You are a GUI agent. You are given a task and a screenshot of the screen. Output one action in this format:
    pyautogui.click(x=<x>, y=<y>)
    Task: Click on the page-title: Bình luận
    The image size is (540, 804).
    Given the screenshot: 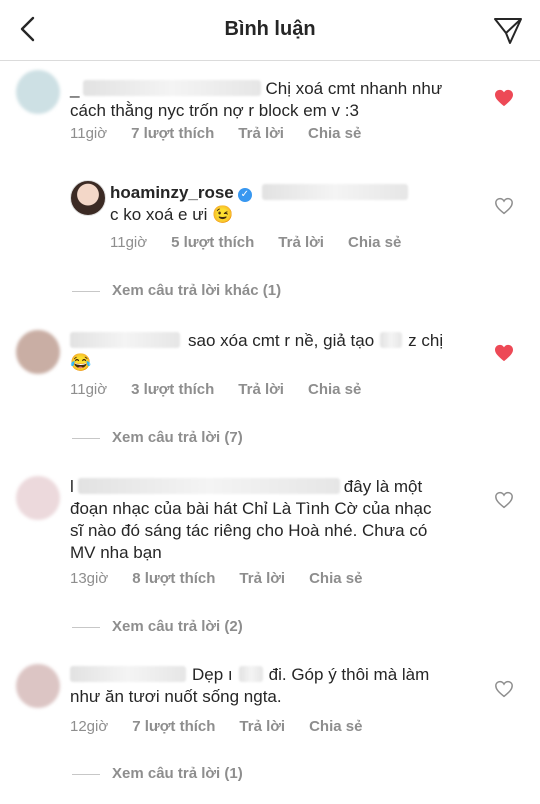 What is the action you would take?
    pyautogui.click(x=270, y=29)
    